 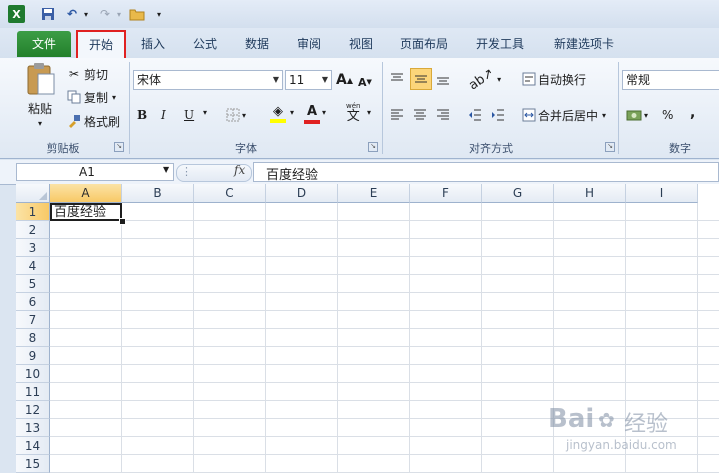 I want to click on underline-button: U, so click(x=192, y=115).